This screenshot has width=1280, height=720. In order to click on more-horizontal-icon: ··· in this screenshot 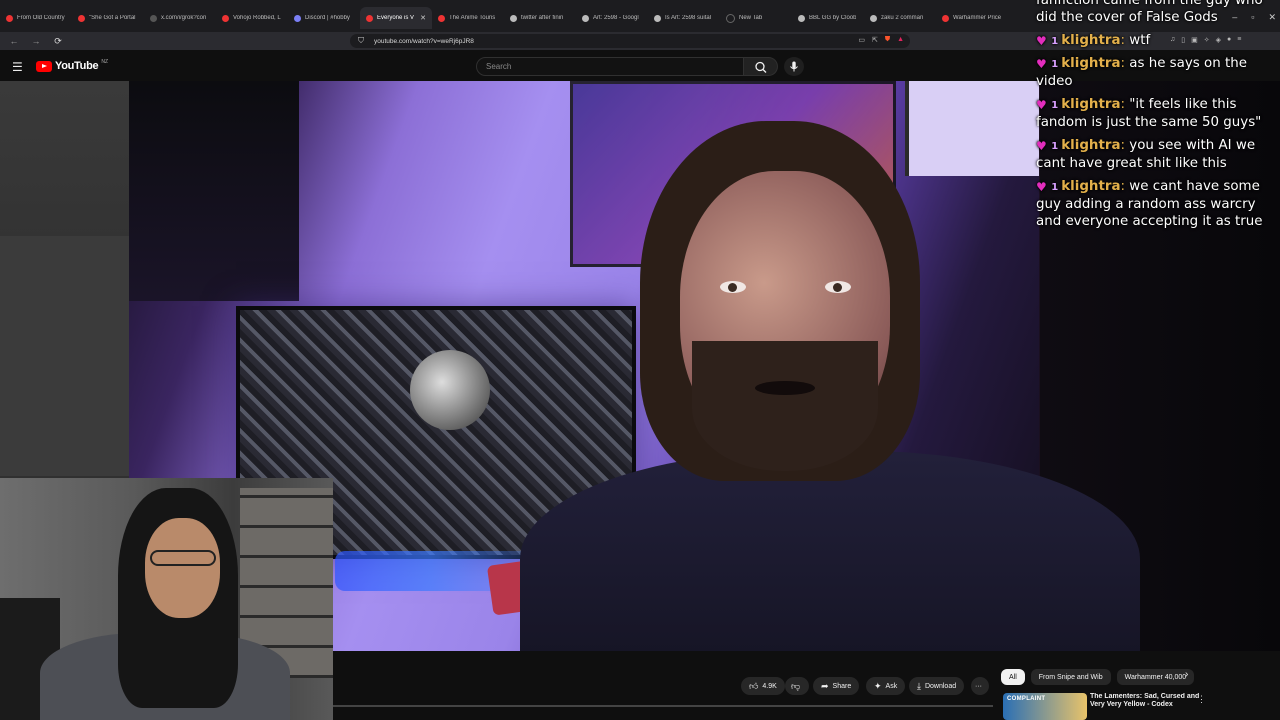, I will do `click(978, 686)`.